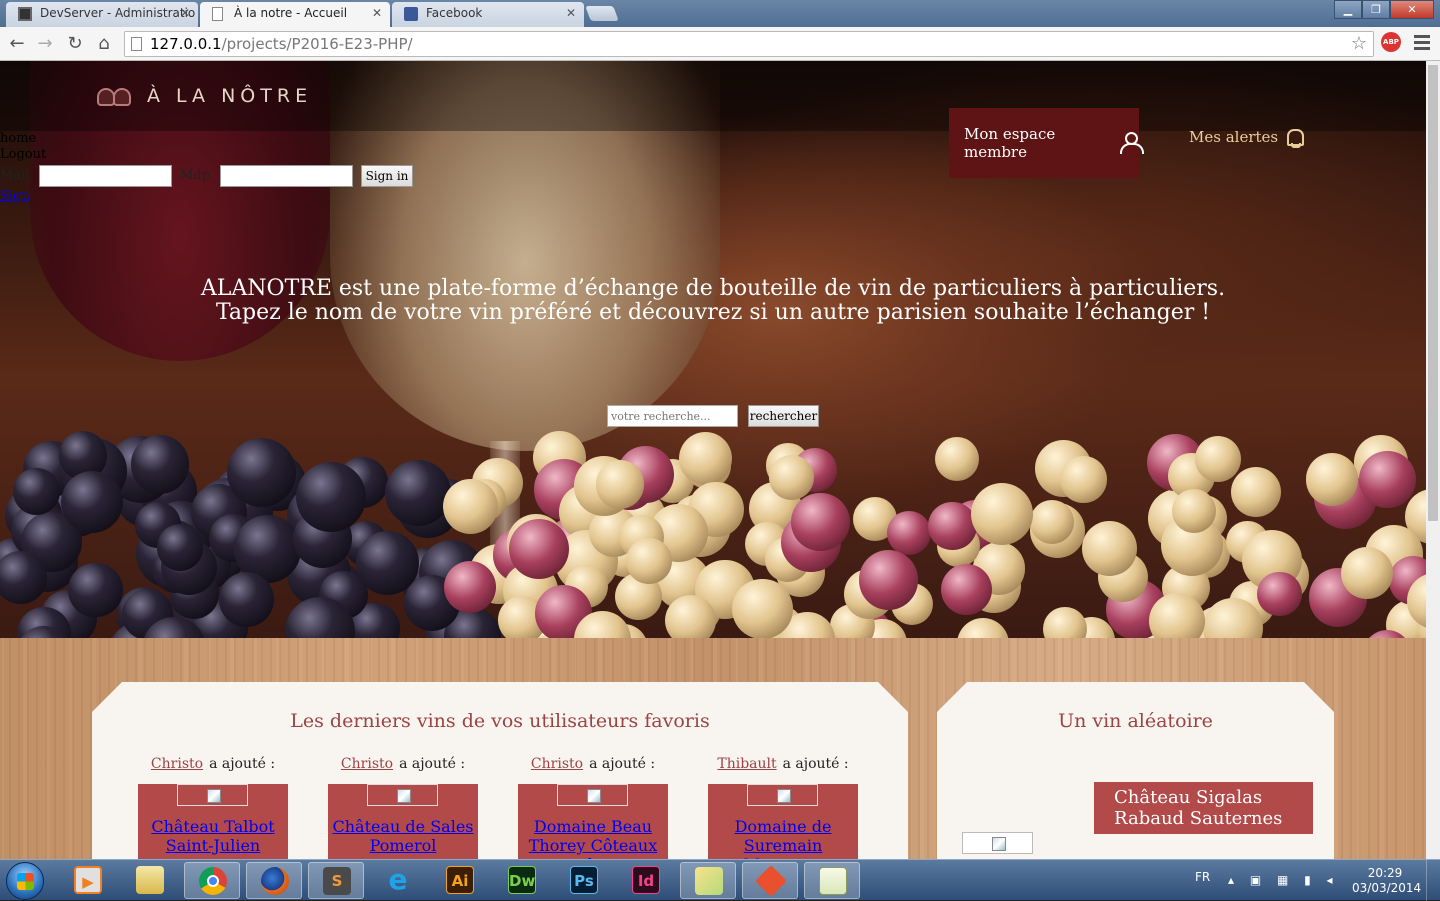  I want to click on url-text: 127.0.0.1/projects/P2016-E23-PHP/, so click(281, 44).